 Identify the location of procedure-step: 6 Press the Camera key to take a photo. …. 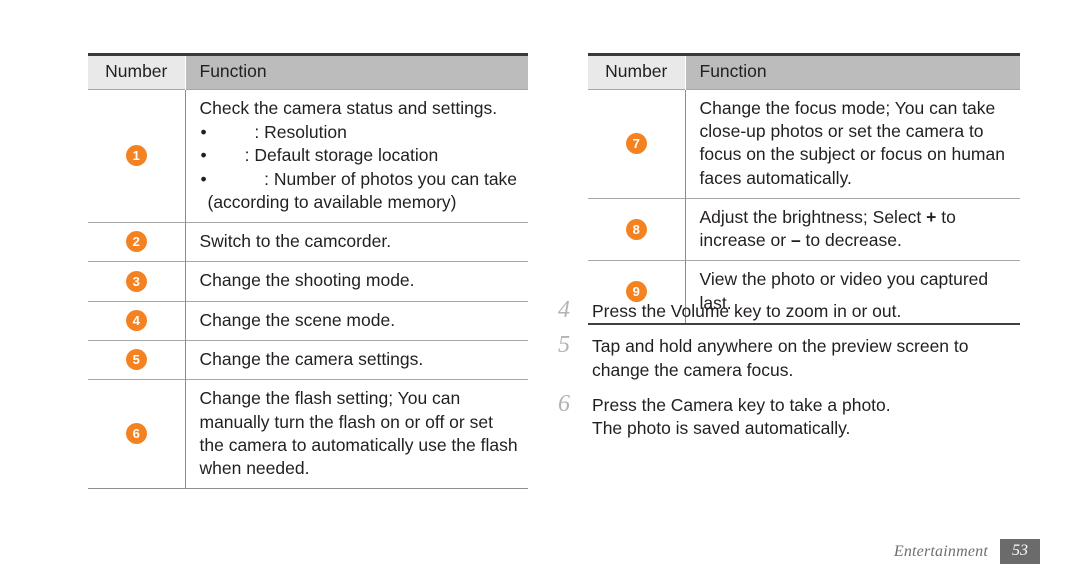
(791, 415).